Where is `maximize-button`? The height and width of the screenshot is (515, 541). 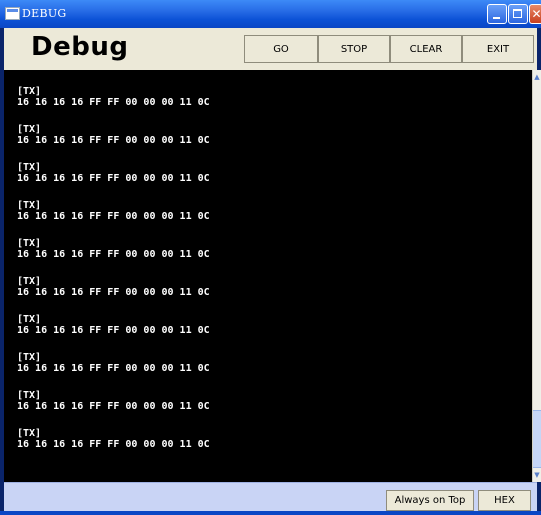
maximize-button is located at coordinates (518, 14).